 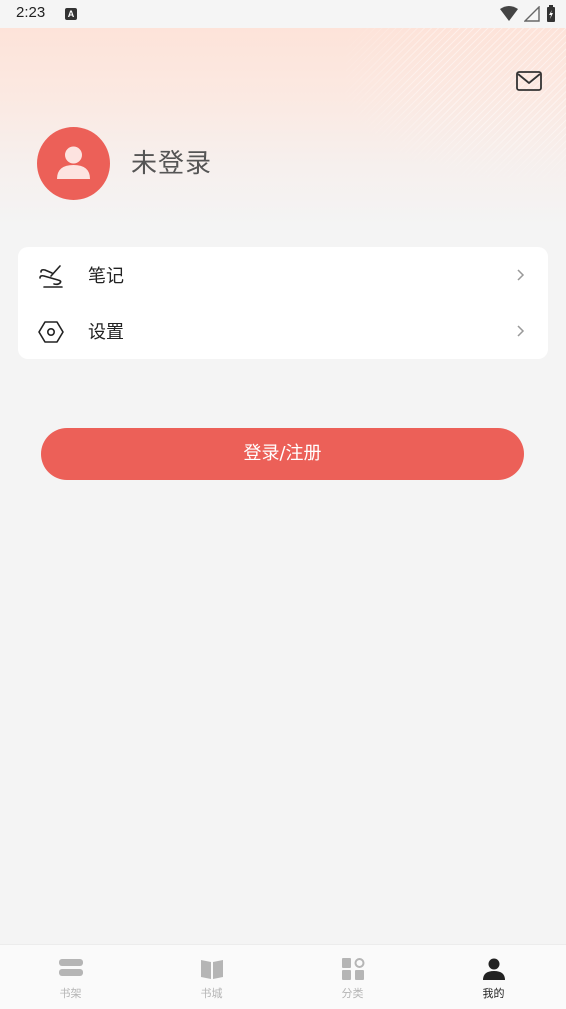 I want to click on tab-label: 分类, so click(x=352, y=993).